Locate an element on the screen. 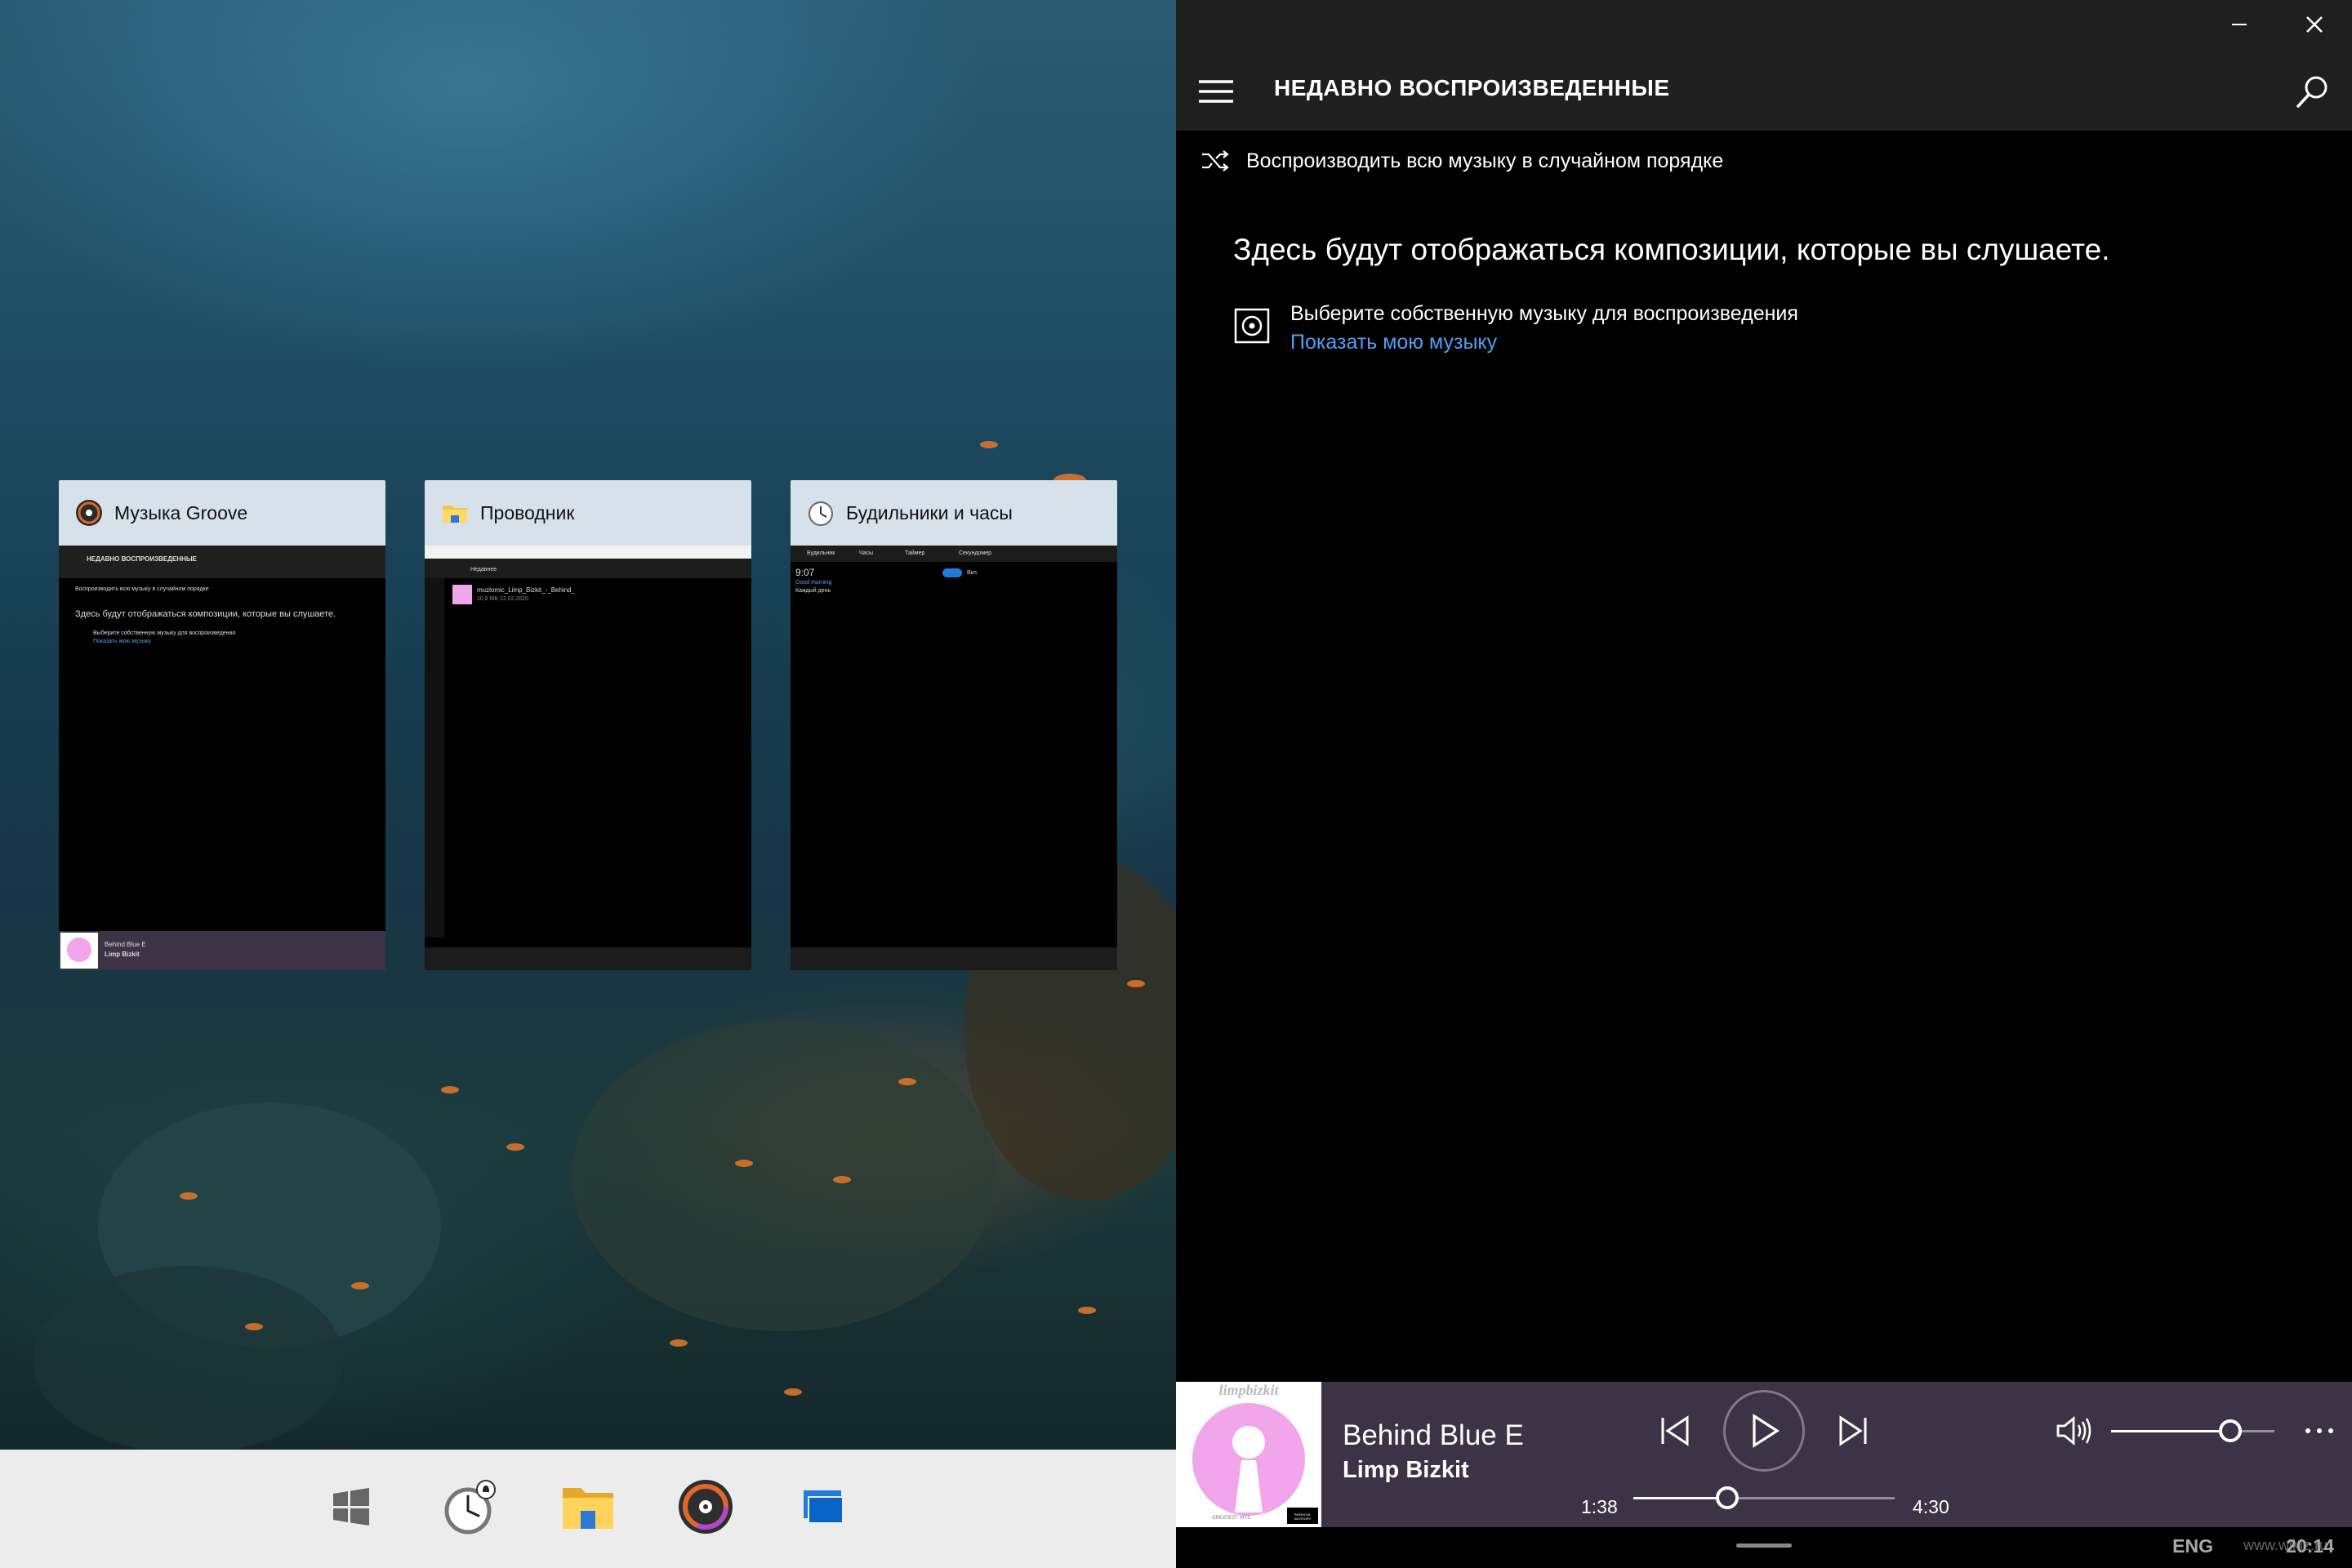 Image resolution: width=2352 pixels, height=1568 pixels. volume-thumb is located at coordinates (2230, 1430).